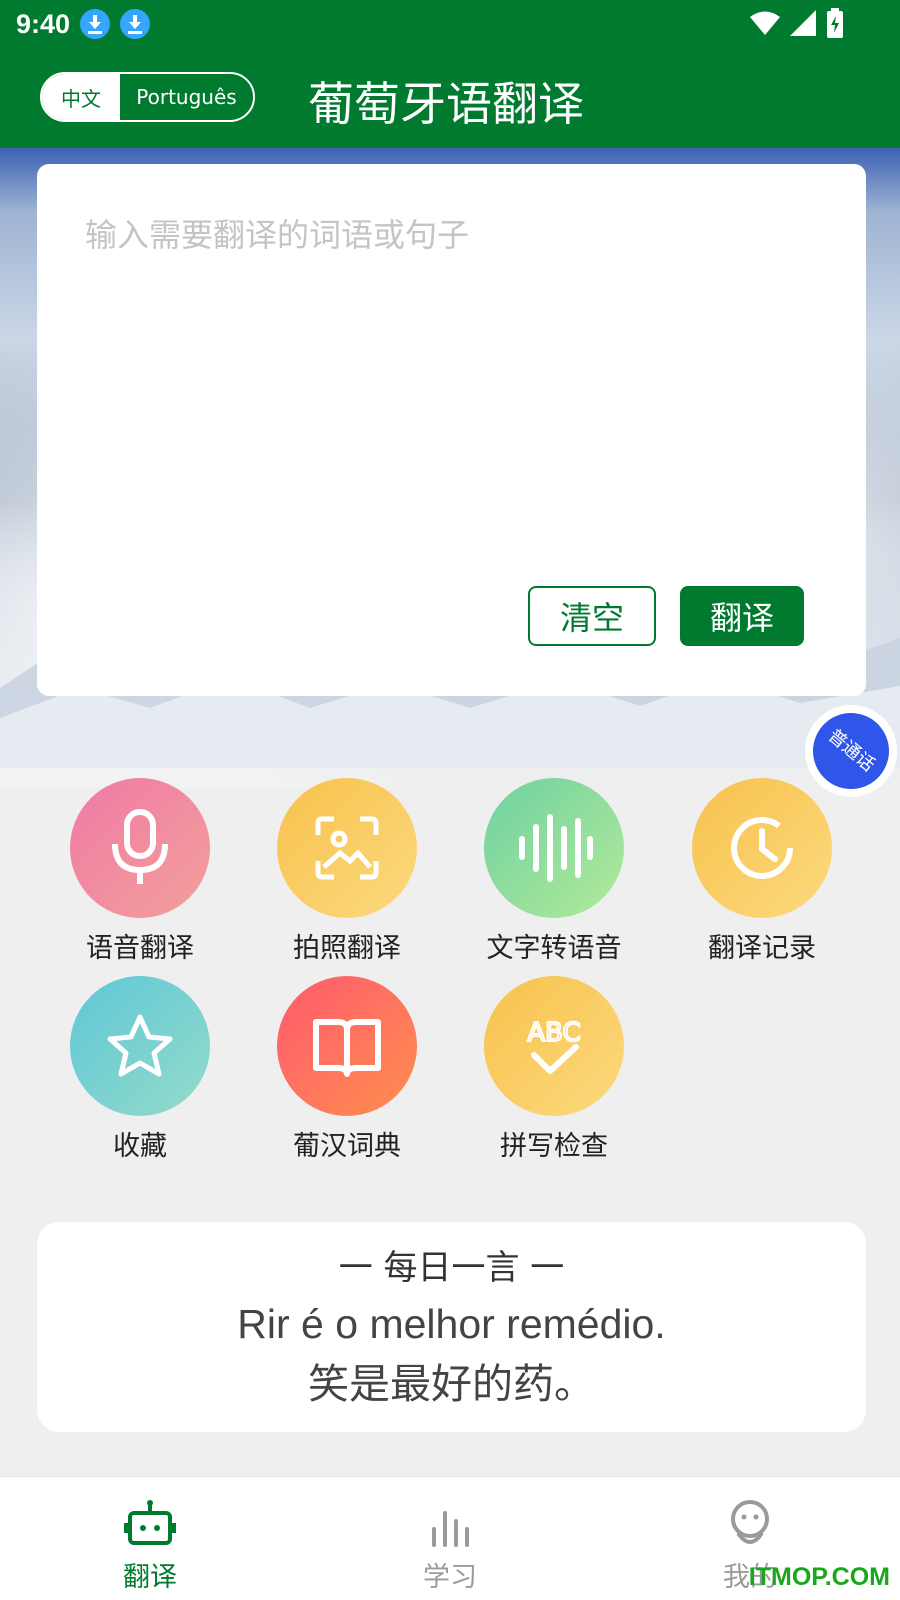  I want to click on page-title: 葡萄牙语翻译, so click(446, 104).